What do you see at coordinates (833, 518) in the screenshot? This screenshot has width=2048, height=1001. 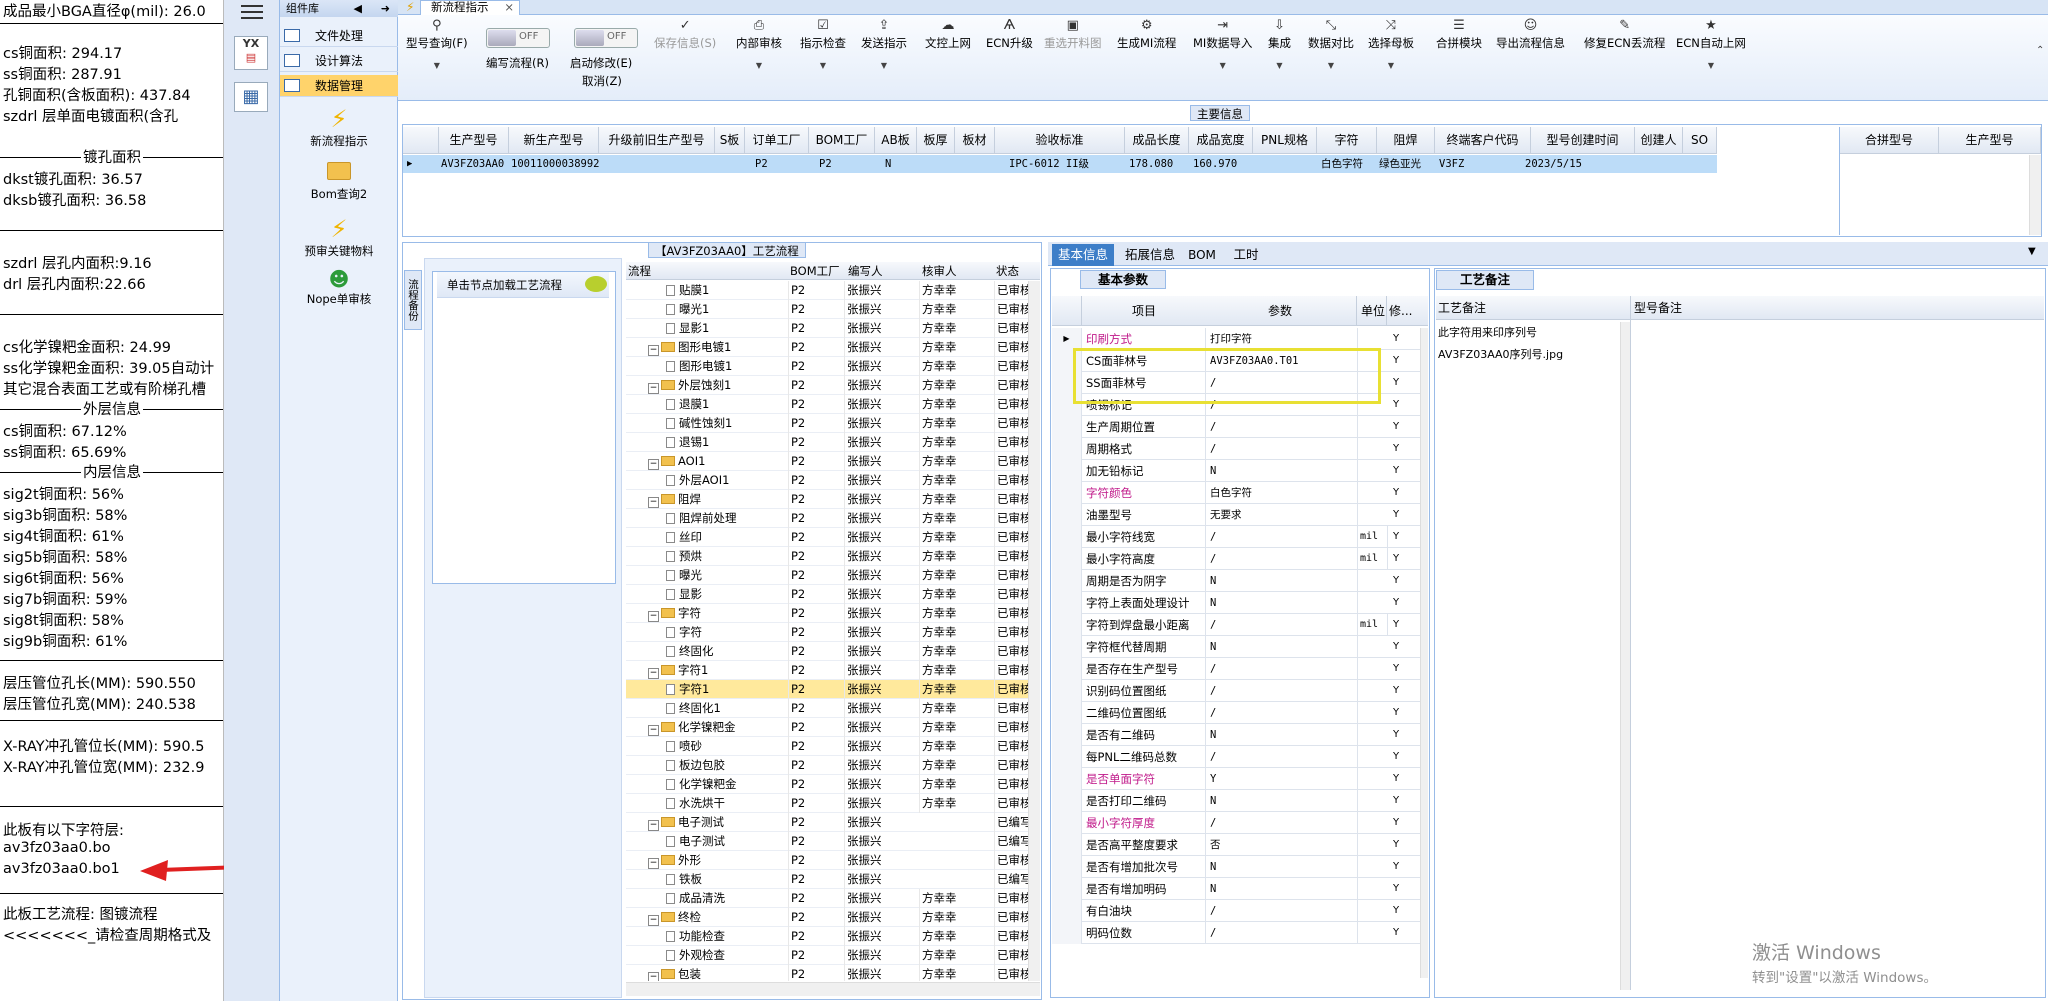 I see `flow-row: 阻焊前处理 P2 张振兴 方幸幸 已审核` at bounding box center [833, 518].